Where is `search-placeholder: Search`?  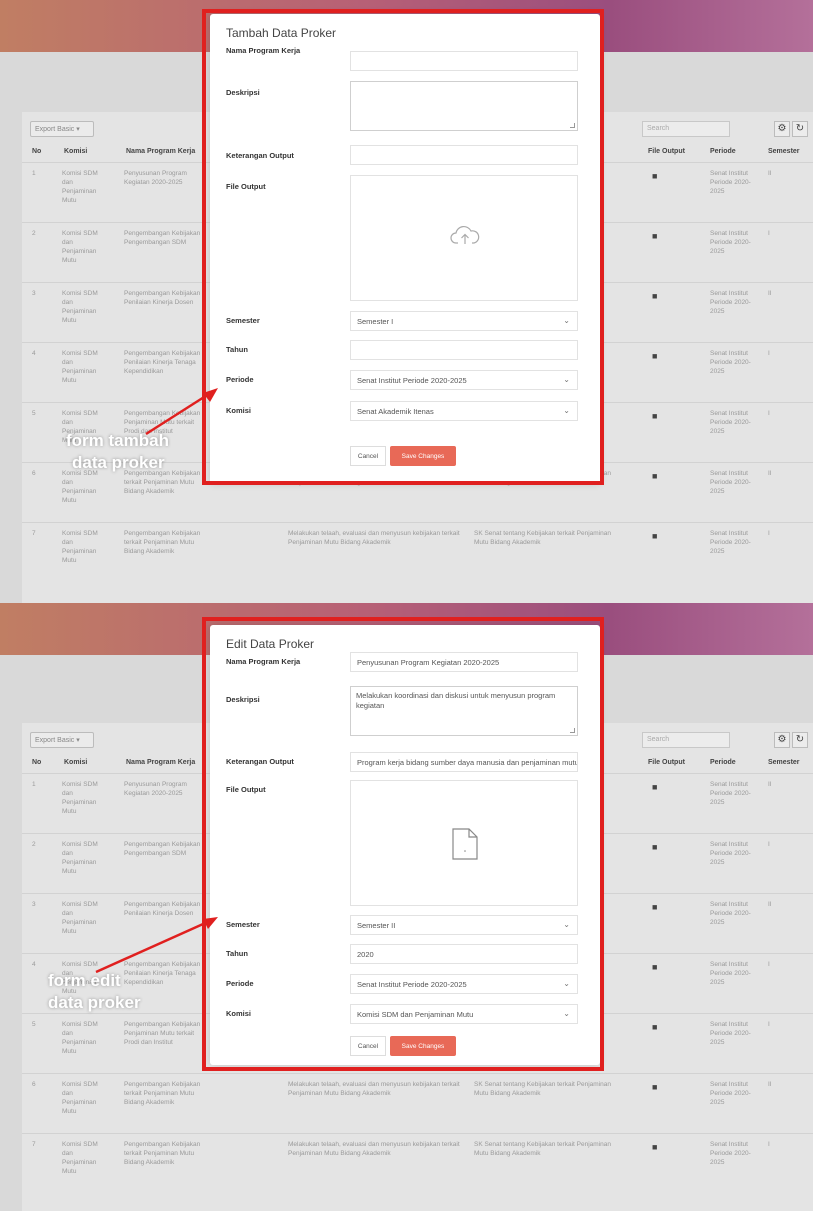 search-placeholder: Search is located at coordinates (658, 128).